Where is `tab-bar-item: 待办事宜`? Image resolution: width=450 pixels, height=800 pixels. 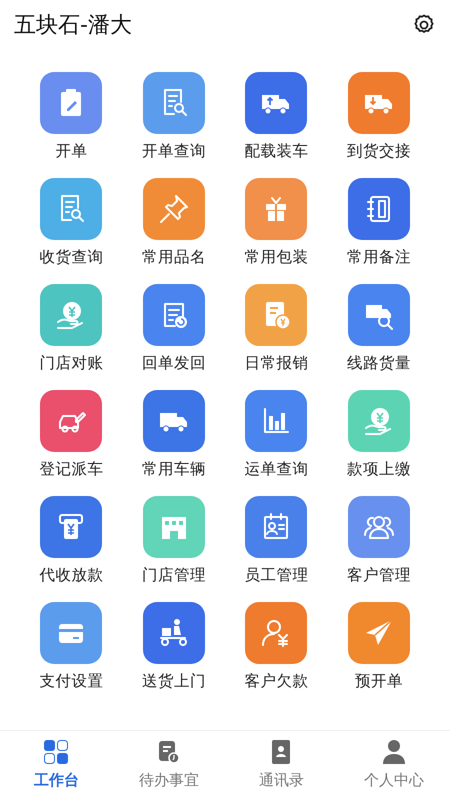 tab-bar-item: 待办事宜 is located at coordinates (168, 765).